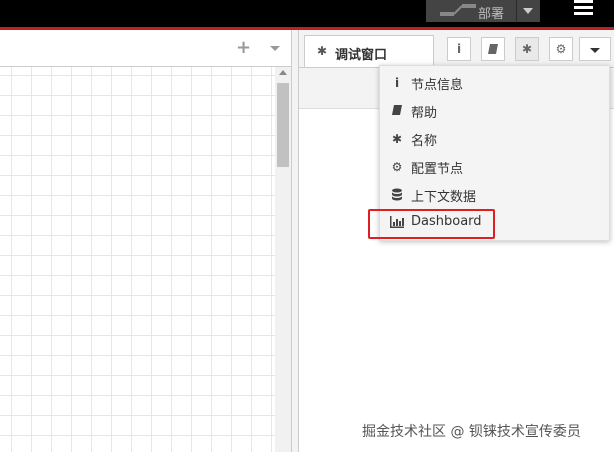 The height and width of the screenshot is (452, 614). I want to click on menu-item-config-nodes: ⚙ 配置节点, so click(494, 167).